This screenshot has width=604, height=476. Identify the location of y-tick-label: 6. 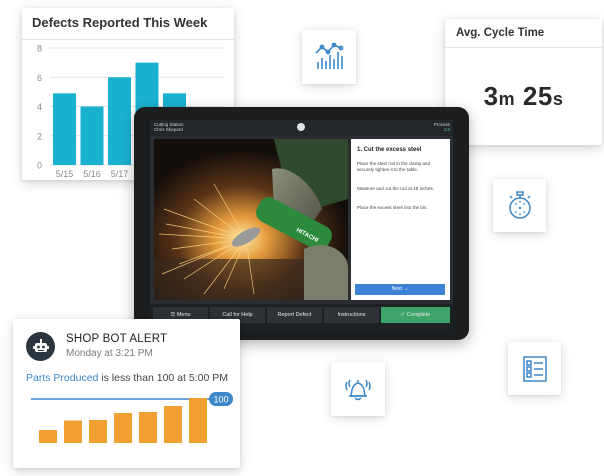
(39, 78).